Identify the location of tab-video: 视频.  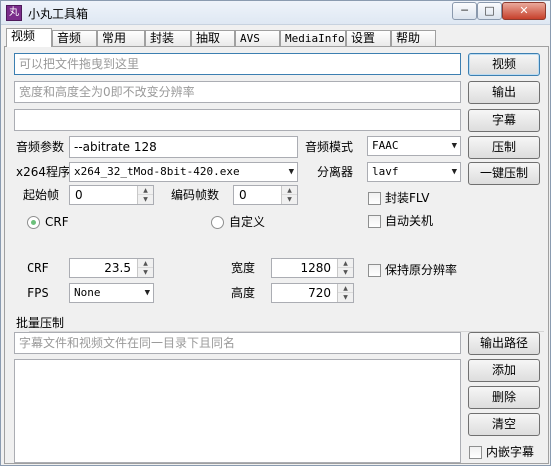
(29, 37).